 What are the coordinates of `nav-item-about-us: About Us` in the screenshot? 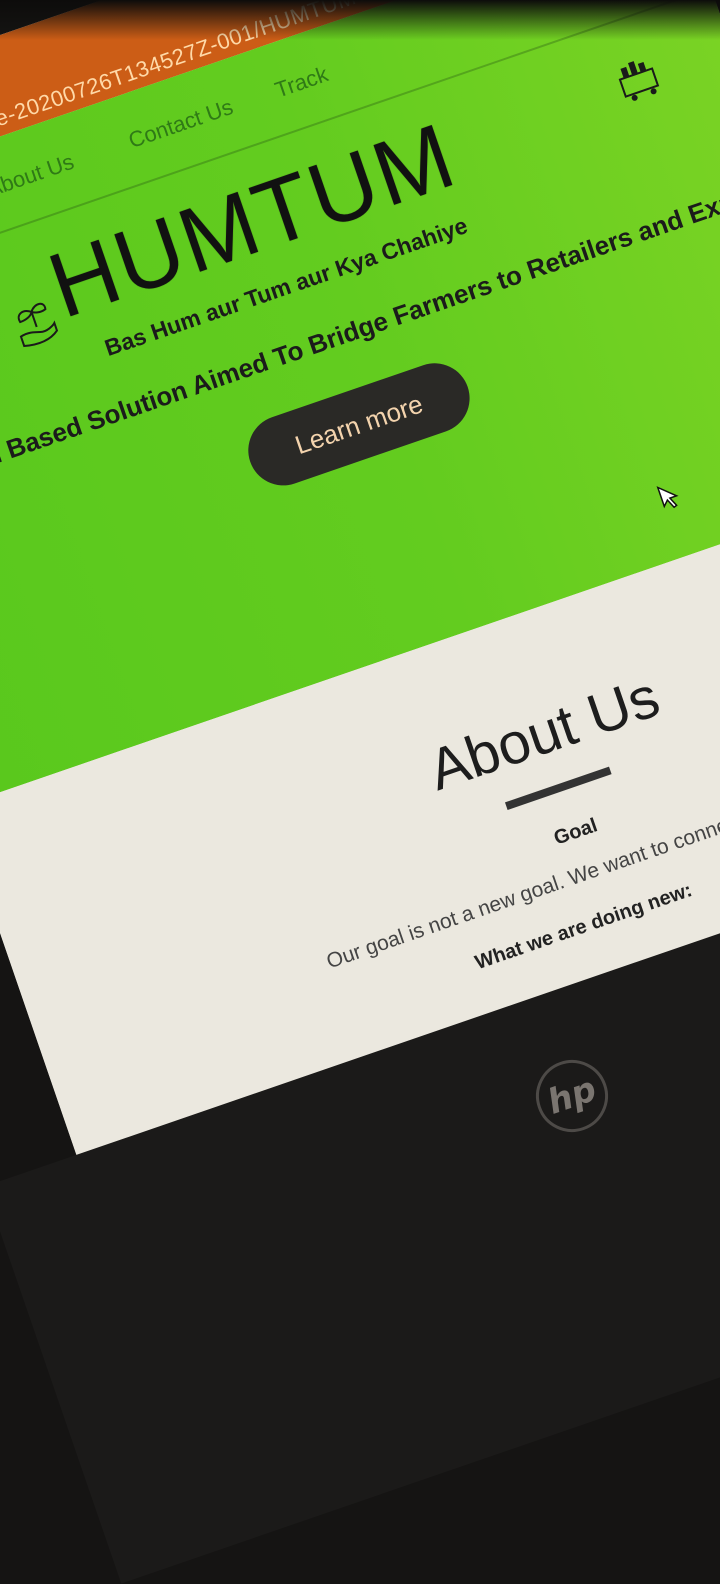 It's located at (38, 176).